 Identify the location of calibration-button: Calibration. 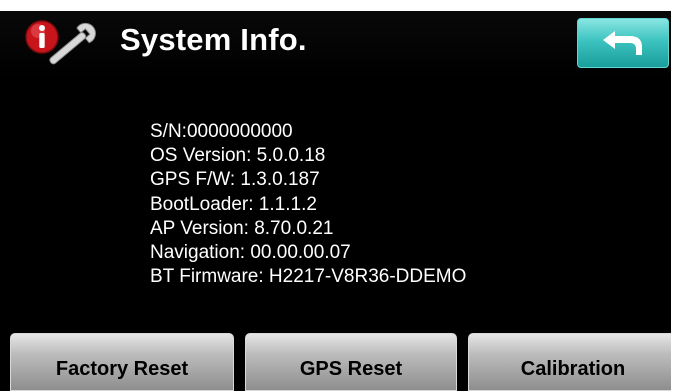
(573, 362).